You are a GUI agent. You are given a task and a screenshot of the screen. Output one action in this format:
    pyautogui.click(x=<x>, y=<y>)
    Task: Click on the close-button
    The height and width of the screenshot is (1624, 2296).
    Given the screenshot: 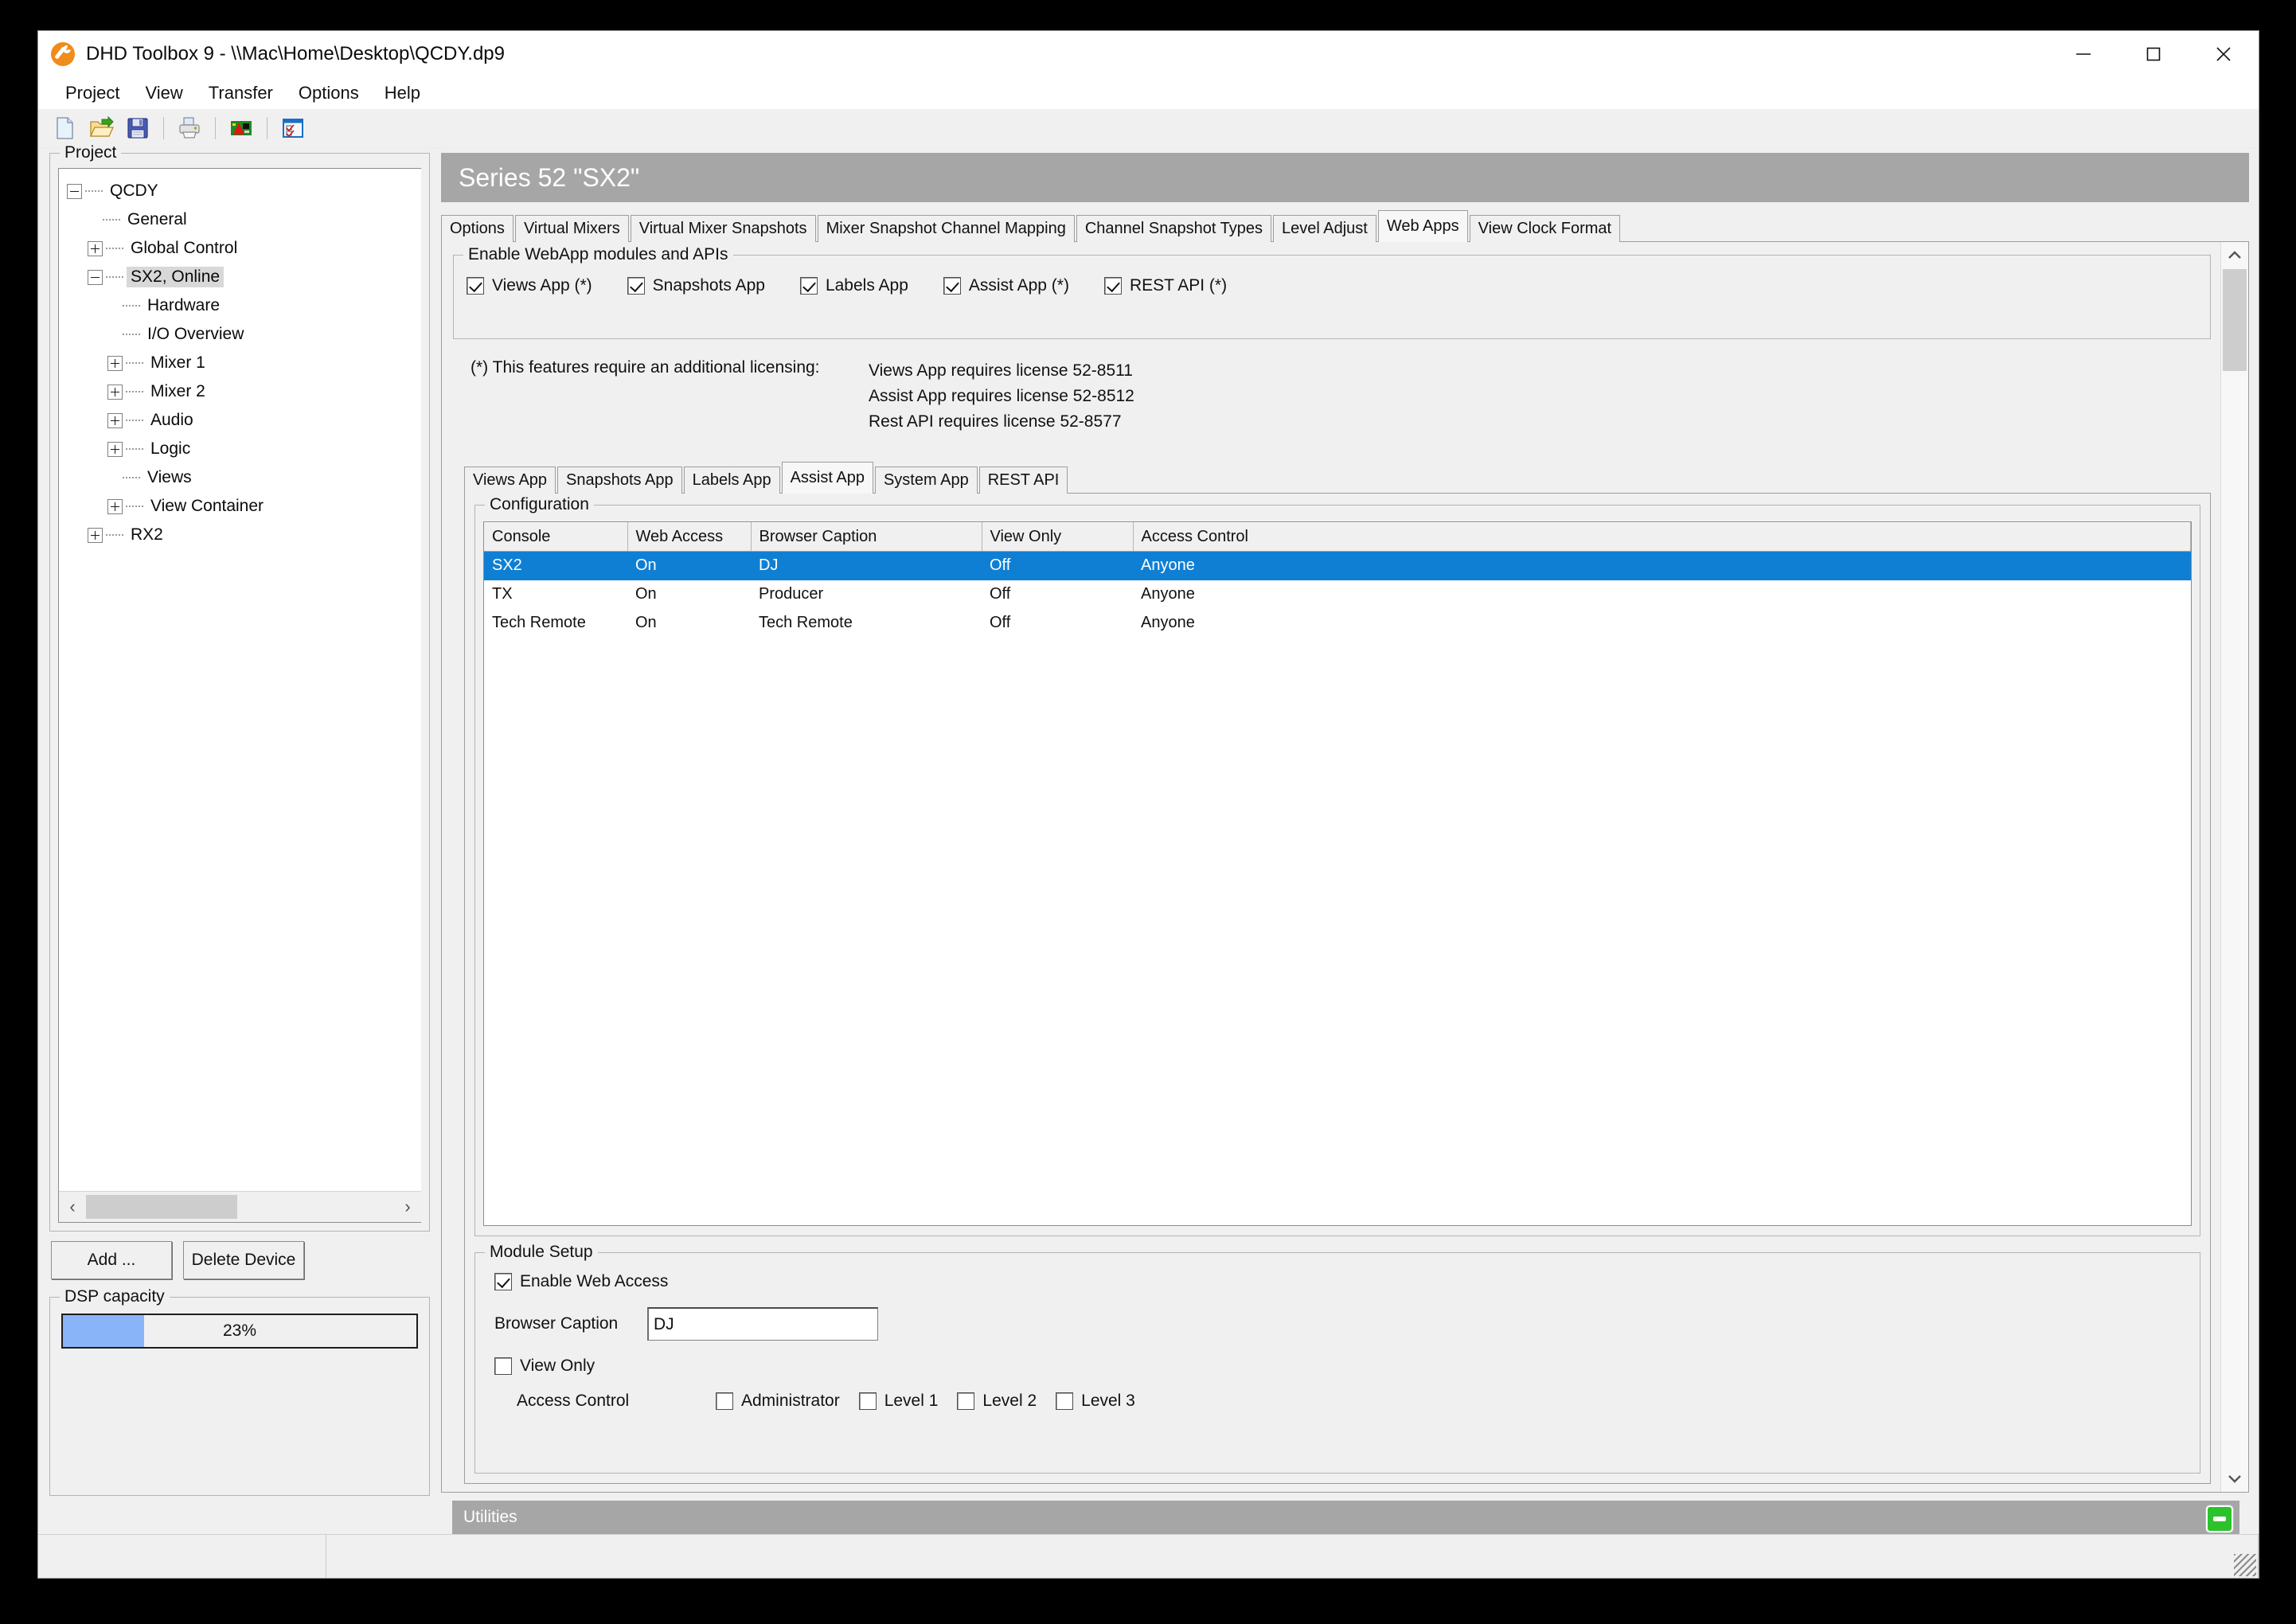 What is the action you would take?
    pyautogui.click(x=2224, y=54)
    